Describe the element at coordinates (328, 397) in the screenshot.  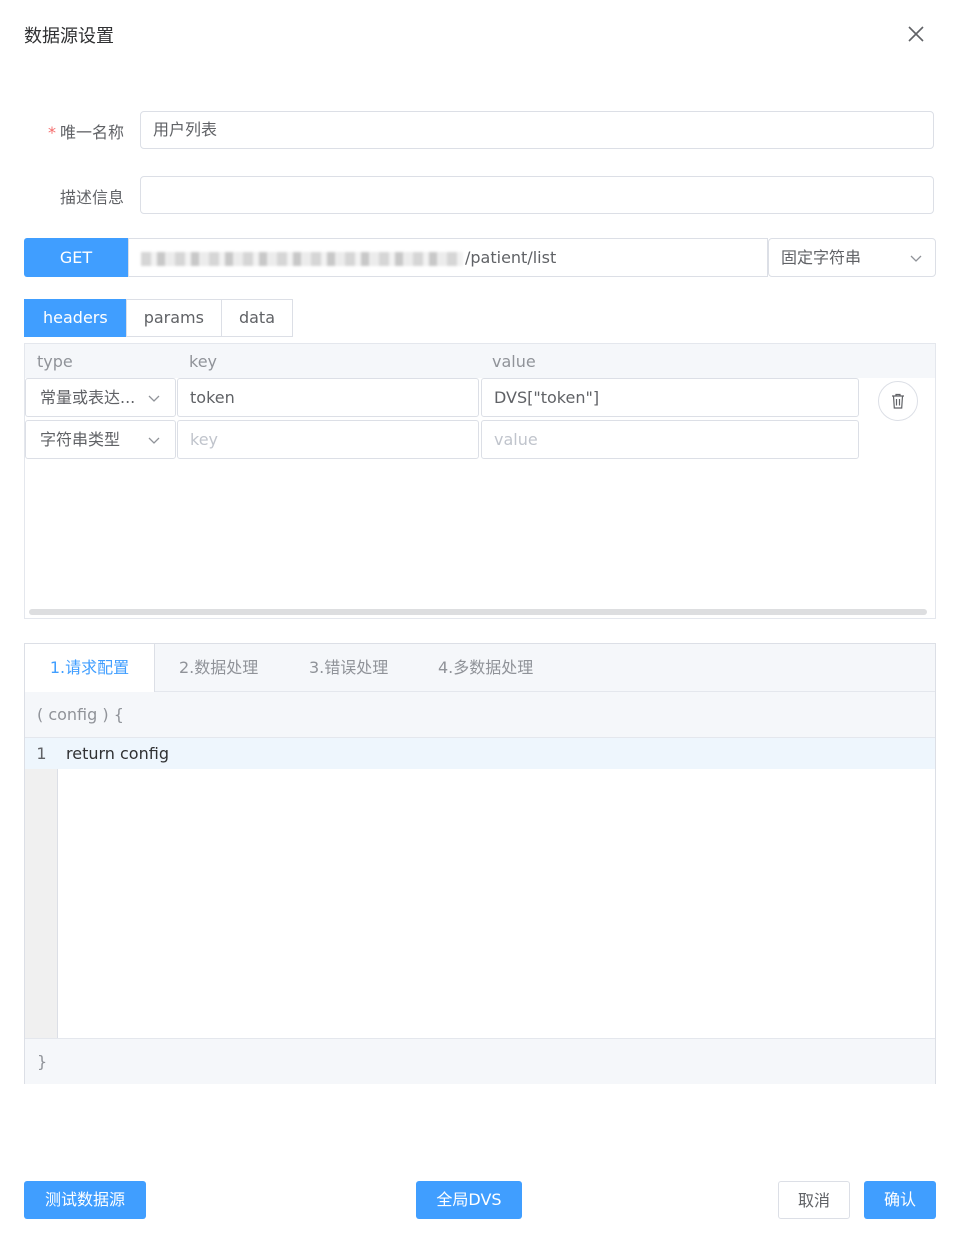
I see `row-1-key-input: token` at that location.